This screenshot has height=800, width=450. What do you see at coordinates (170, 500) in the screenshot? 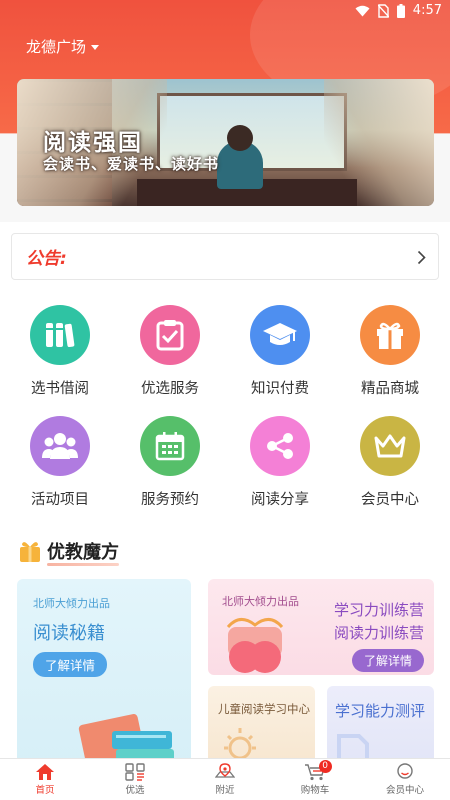
I see `grid-item-label: 服务预约` at bounding box center [170, 500].